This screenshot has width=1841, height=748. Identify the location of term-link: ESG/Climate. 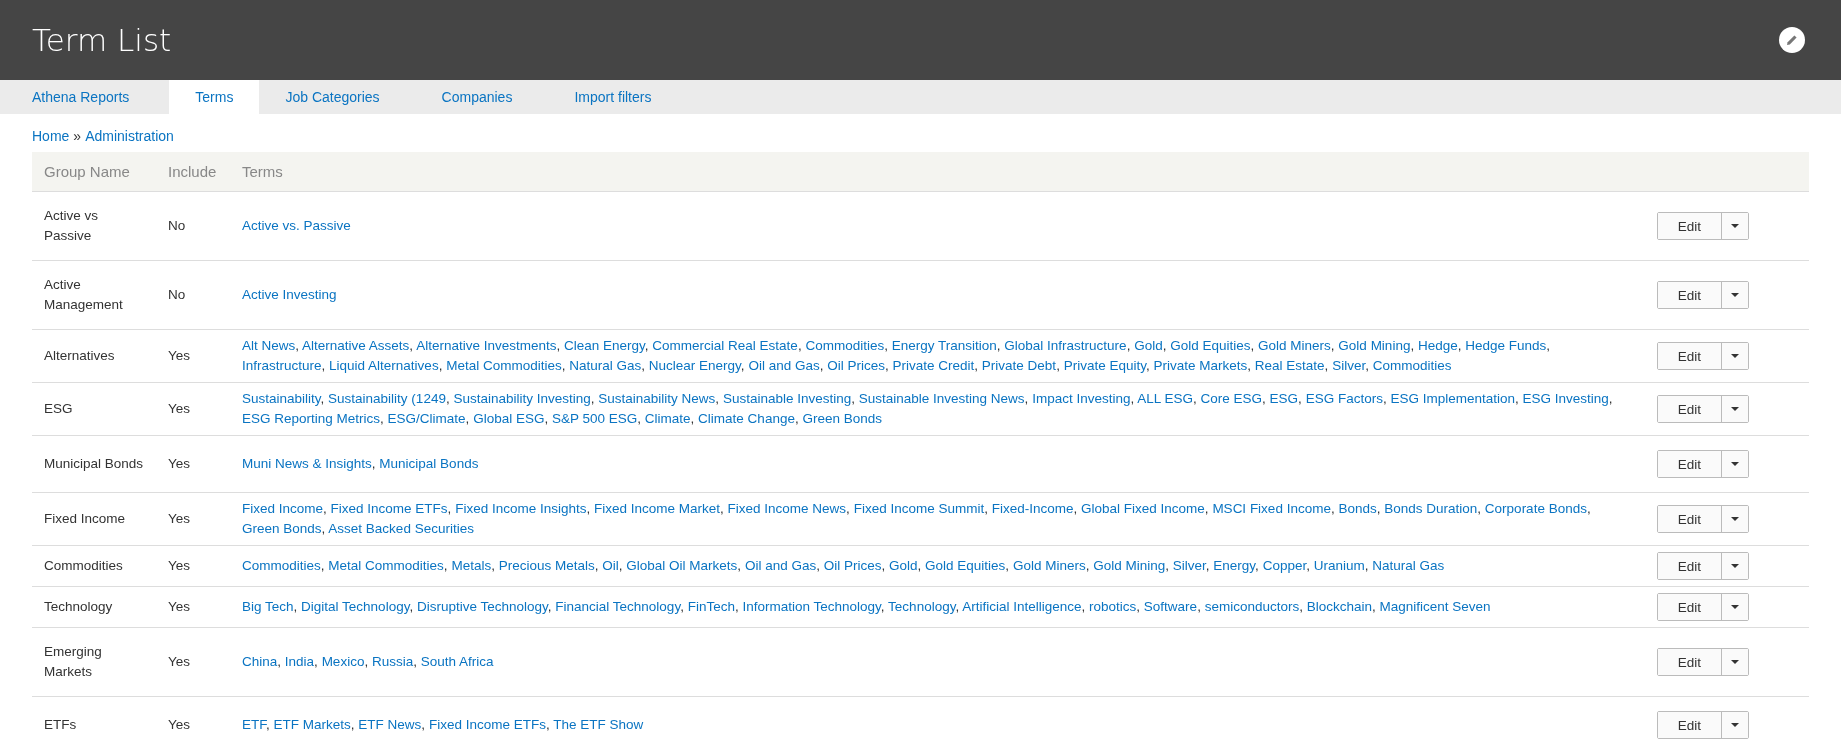
(426, 418).